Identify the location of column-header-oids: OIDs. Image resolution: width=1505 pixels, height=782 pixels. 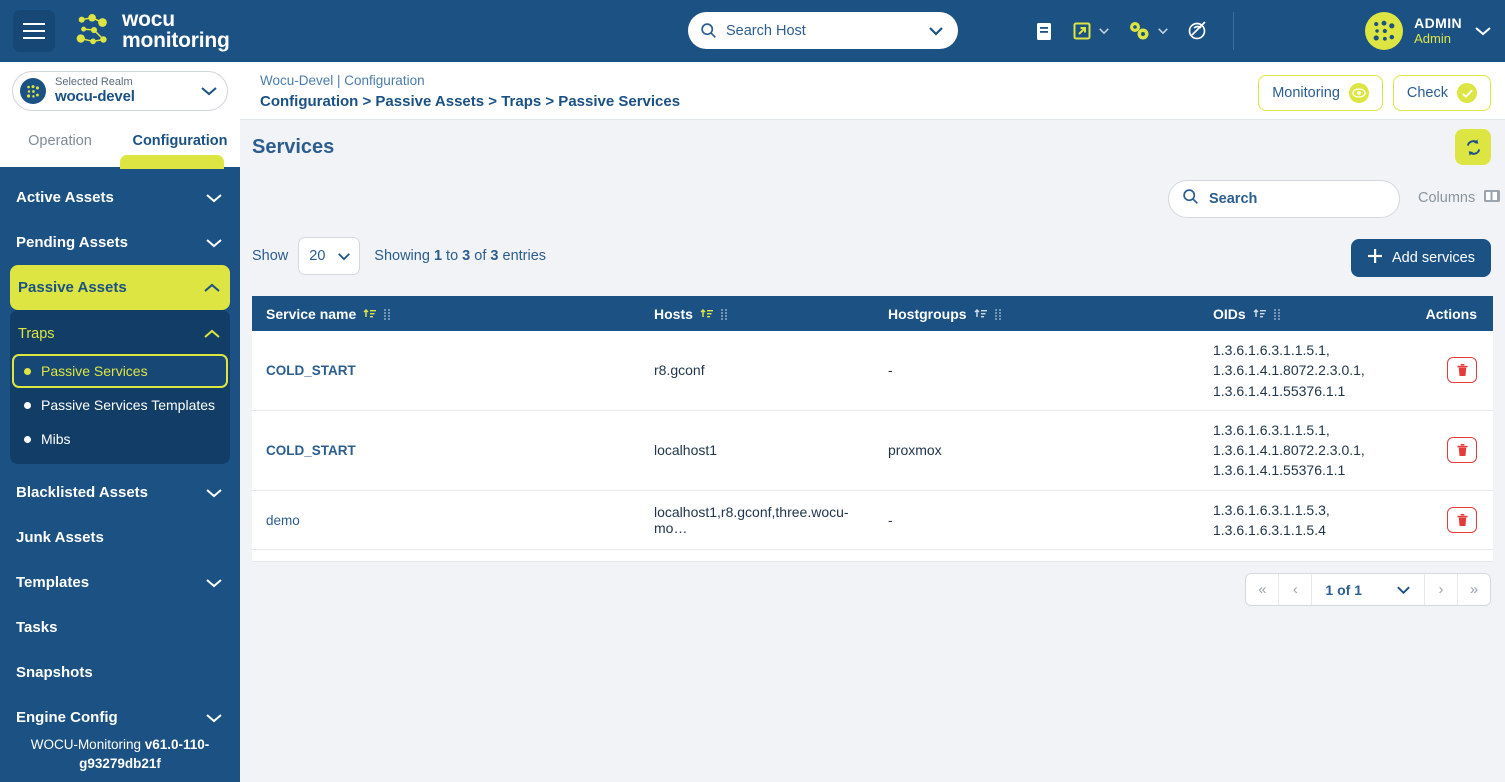
(1303, 314).